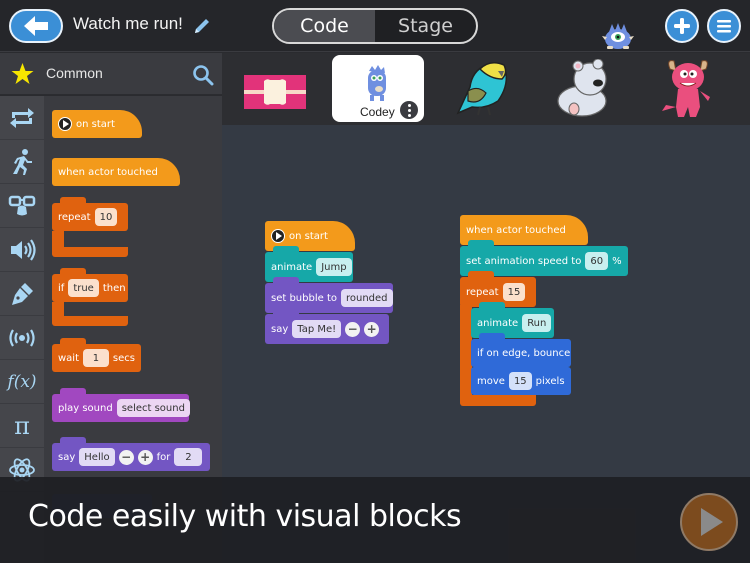 This screenshot has height=563, width=750. What do you see at coordinates (163, 457) in the screenshot?
I see `block-label: for` at bounding box center [163, 457].